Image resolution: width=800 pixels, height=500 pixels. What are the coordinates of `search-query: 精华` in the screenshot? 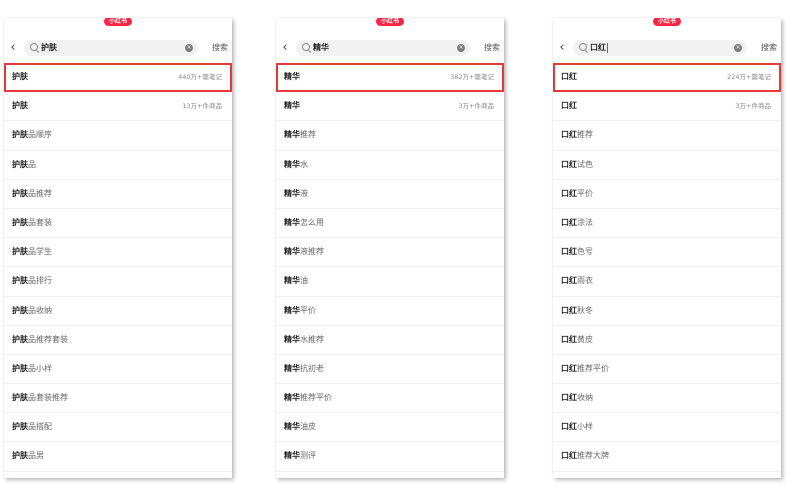 It's located at (321, 47).